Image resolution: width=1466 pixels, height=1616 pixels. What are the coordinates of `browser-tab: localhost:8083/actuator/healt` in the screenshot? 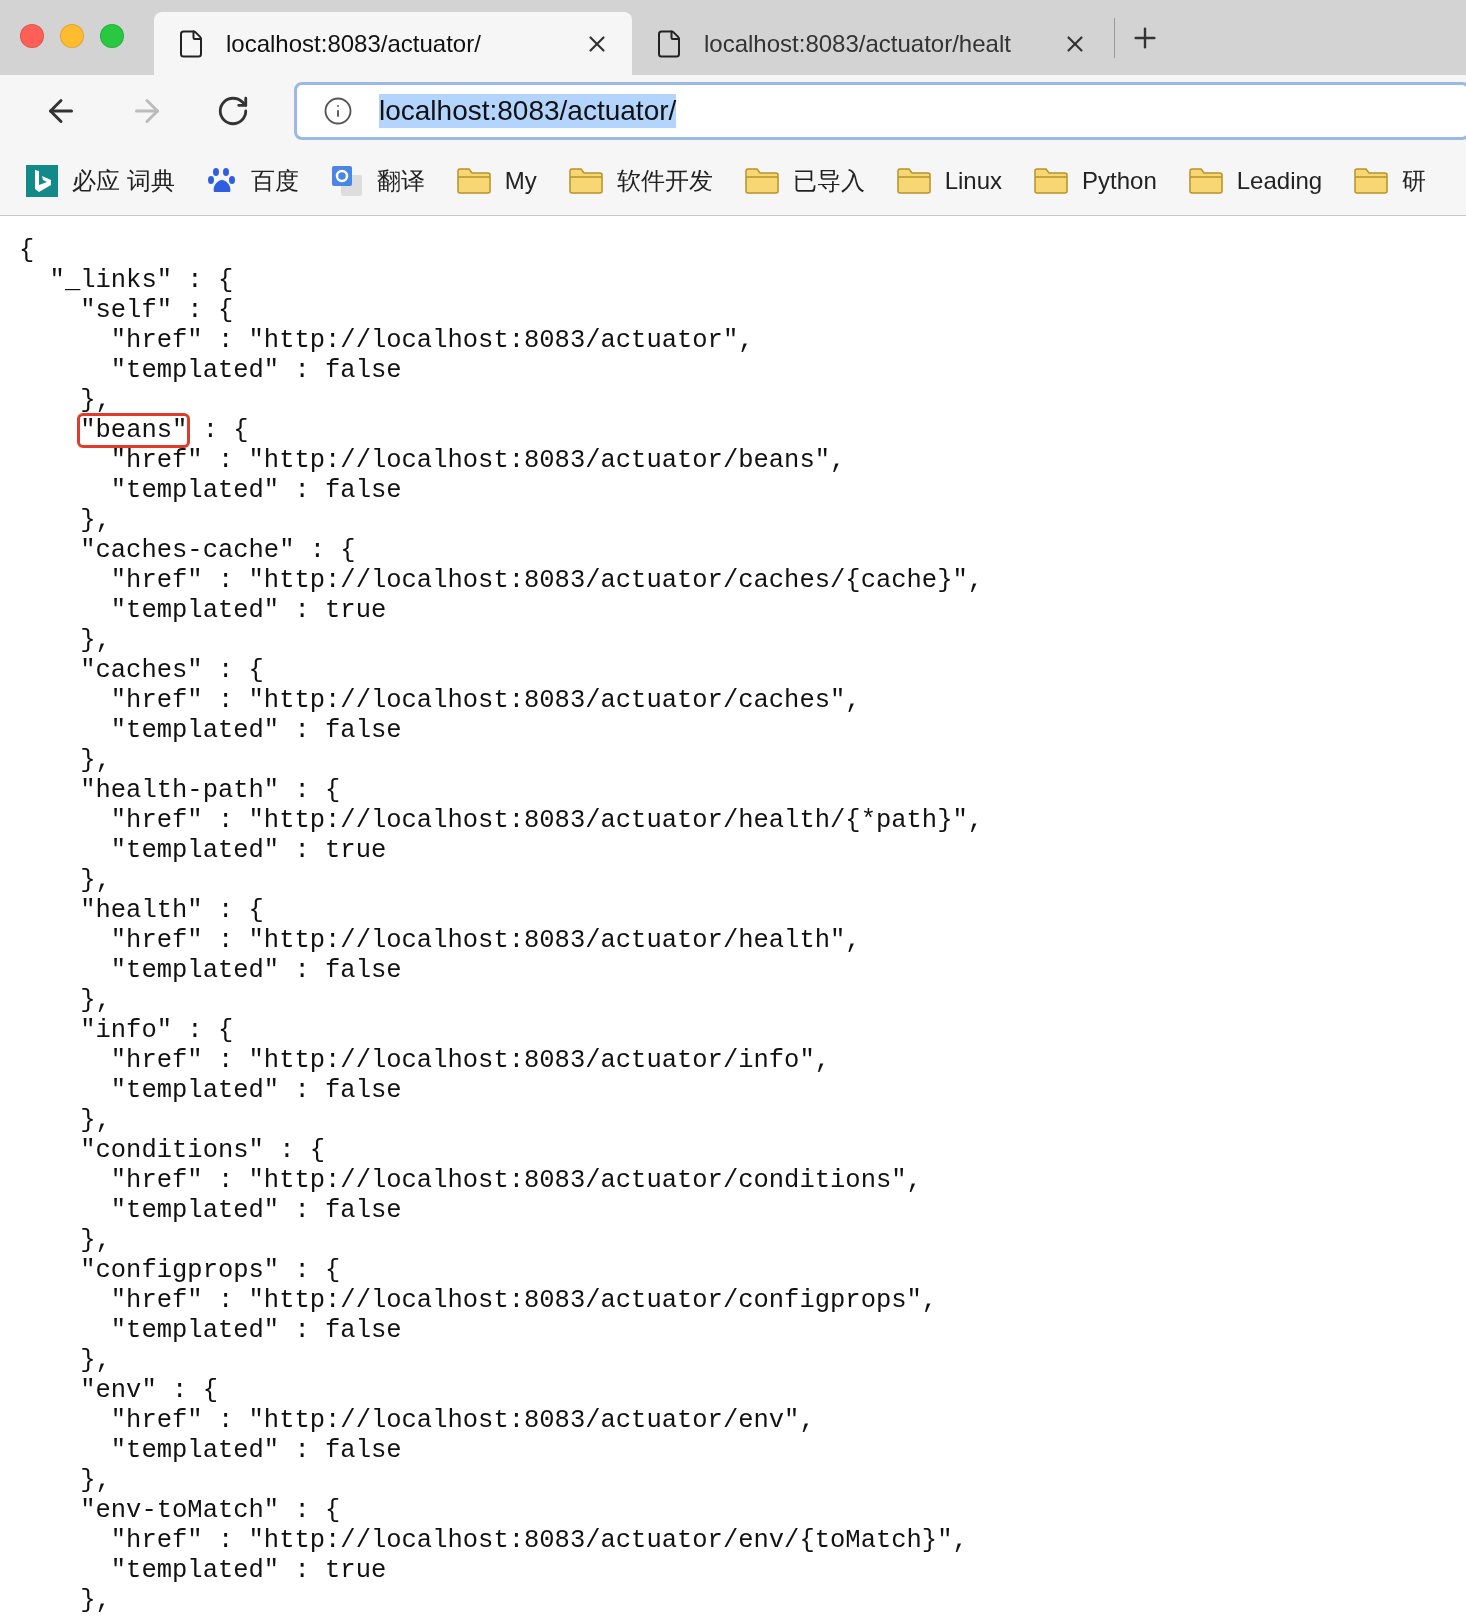 It's located at (871, 43).